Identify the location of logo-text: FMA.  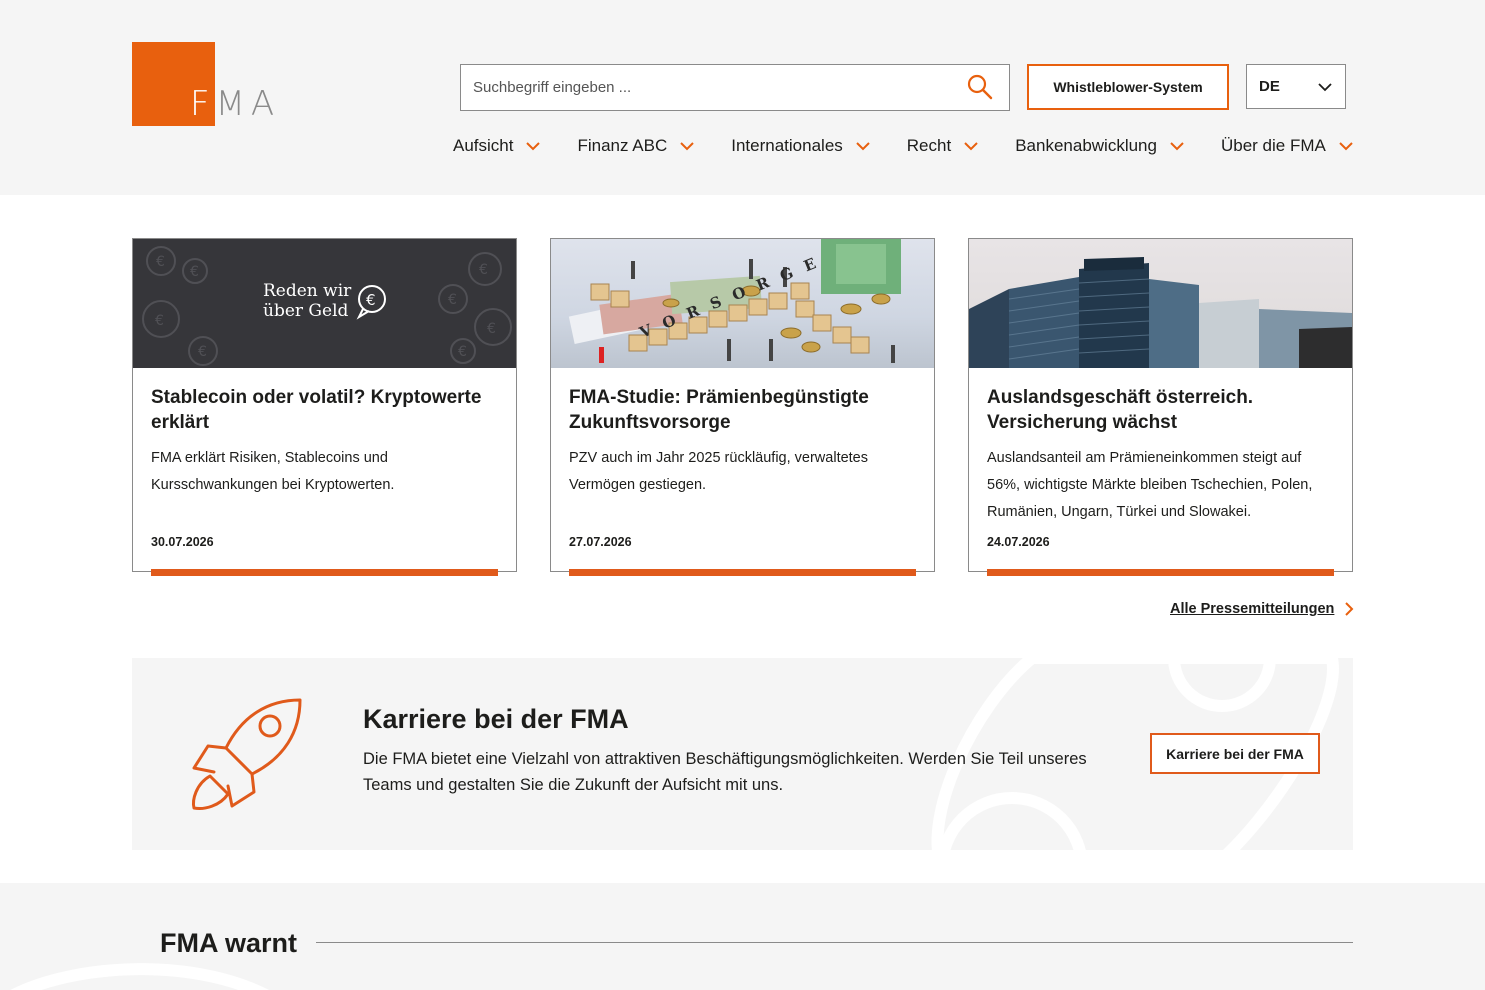
(235, 104).